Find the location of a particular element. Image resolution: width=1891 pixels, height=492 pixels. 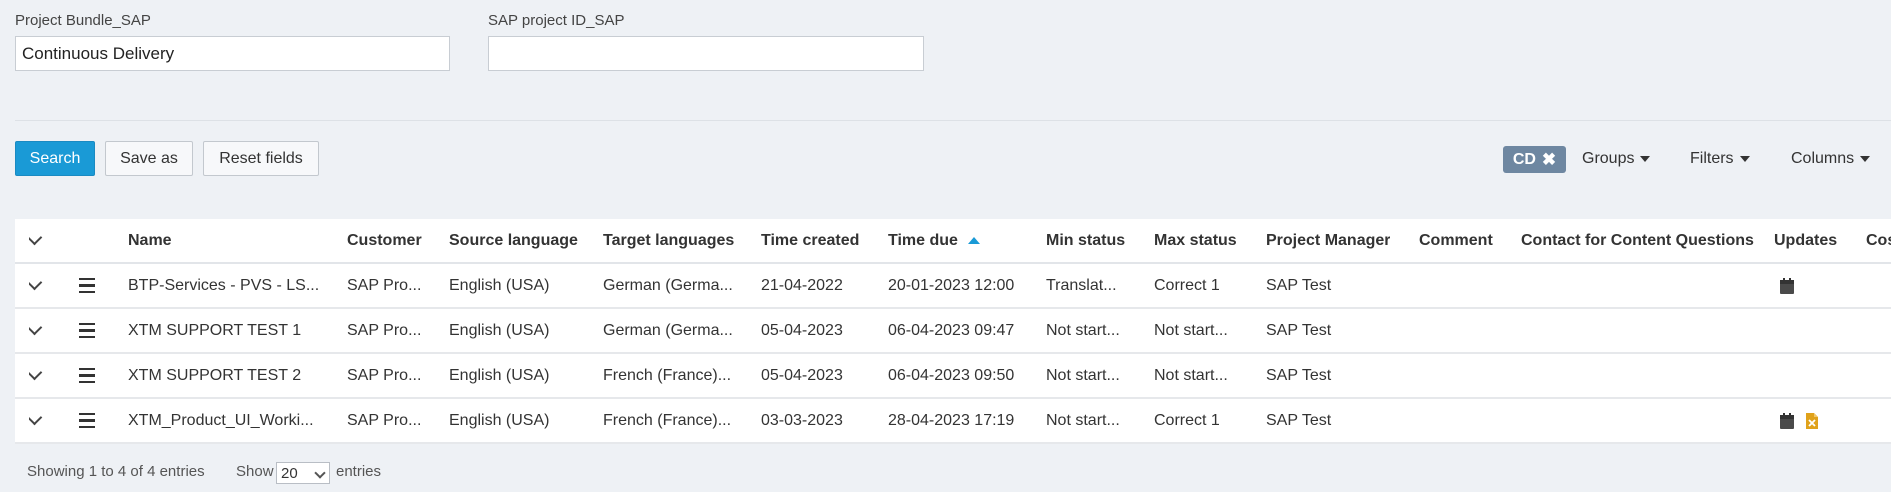

filter-tag-cd: CD ✖ is located at coordinates (1534, 159).